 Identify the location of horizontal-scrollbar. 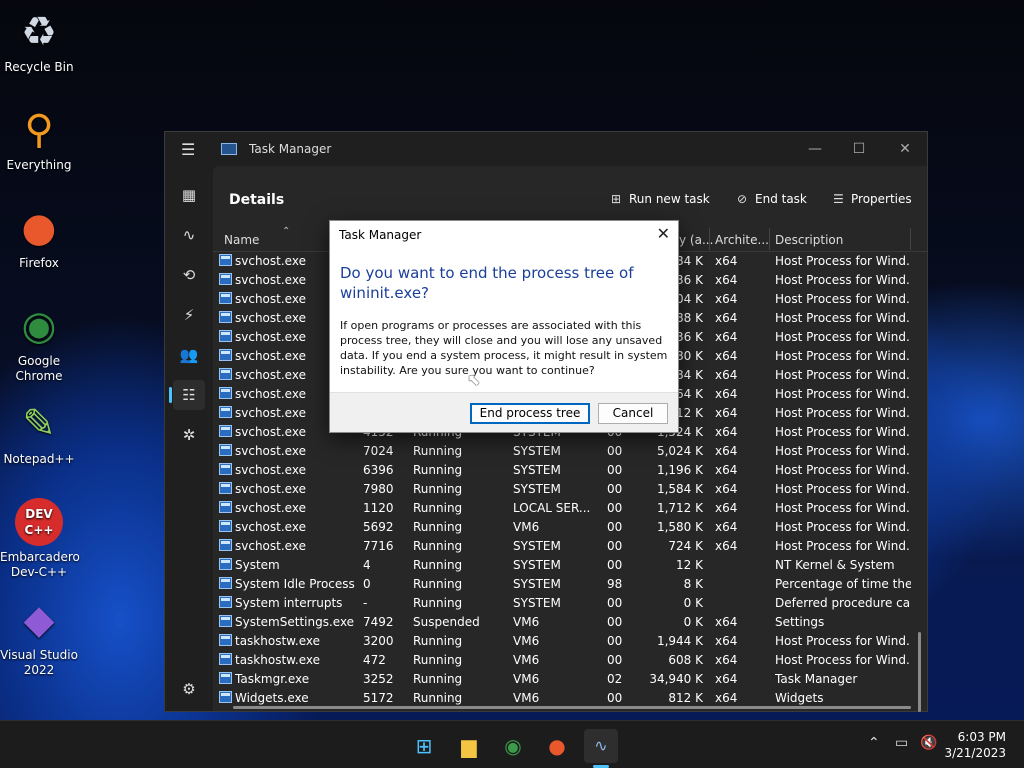
(572, 707).